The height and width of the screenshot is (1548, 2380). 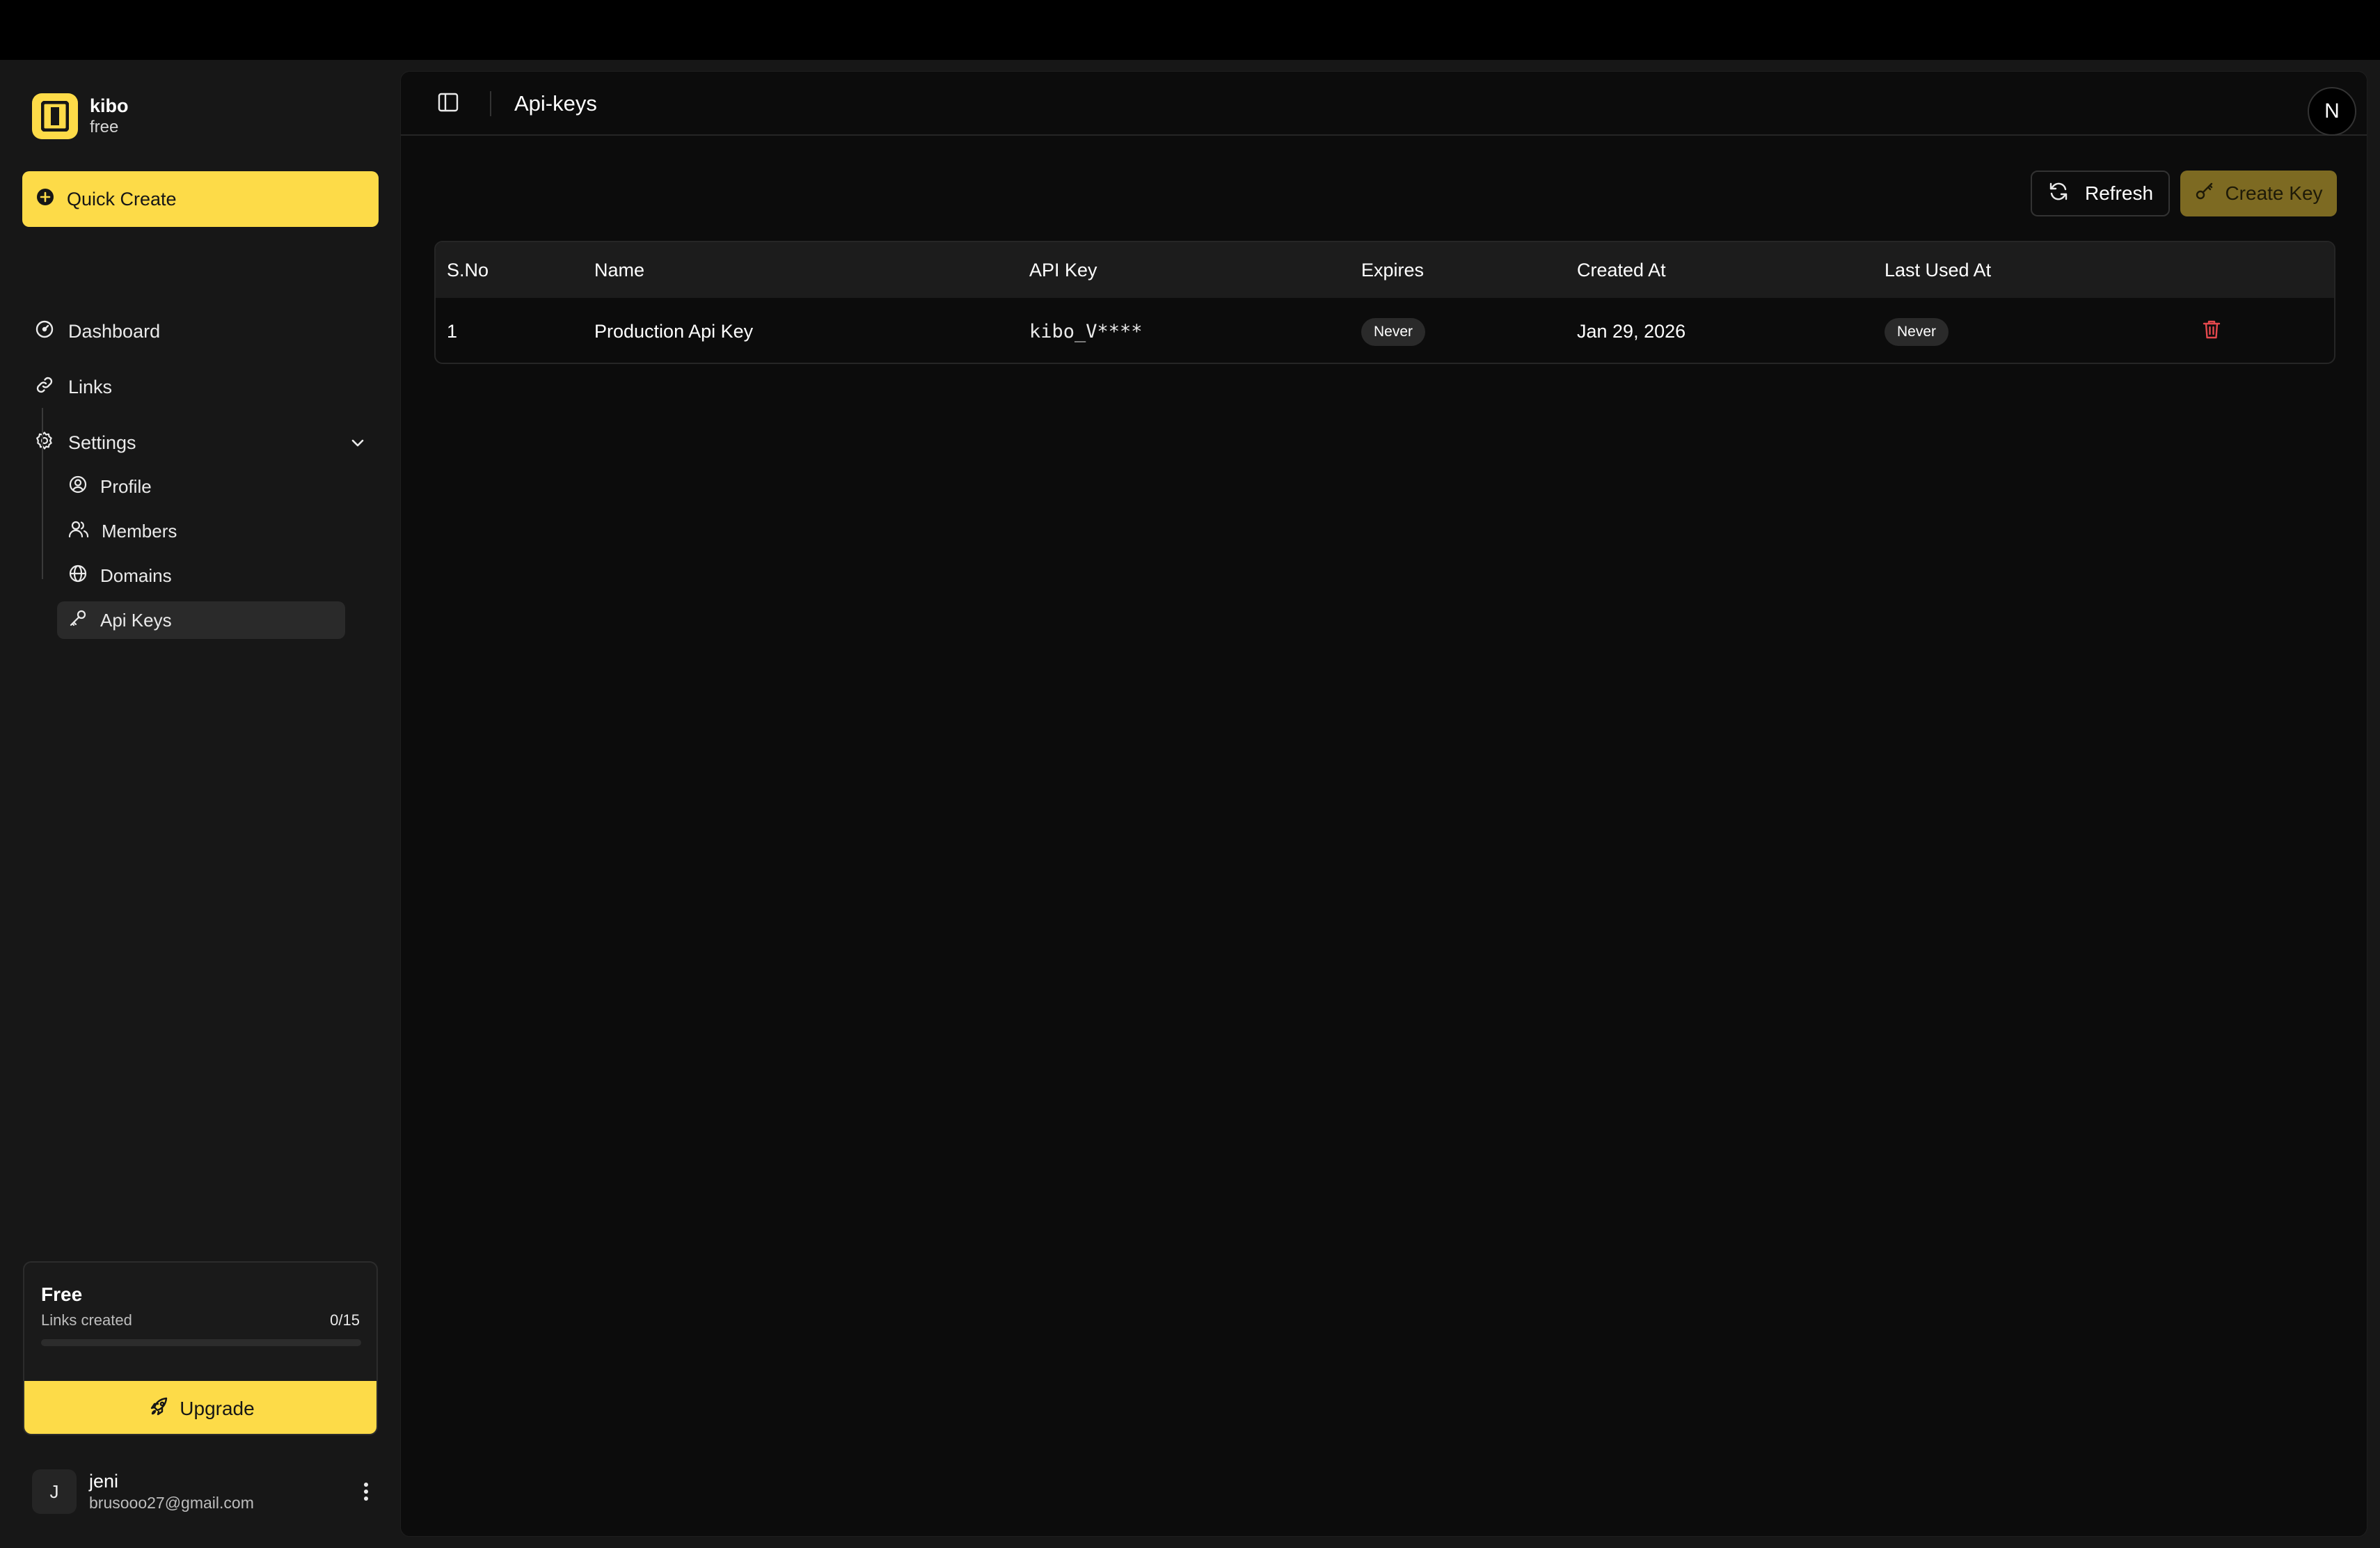 I want to click on plan-usage-progress, so click(x=201, y=1342).